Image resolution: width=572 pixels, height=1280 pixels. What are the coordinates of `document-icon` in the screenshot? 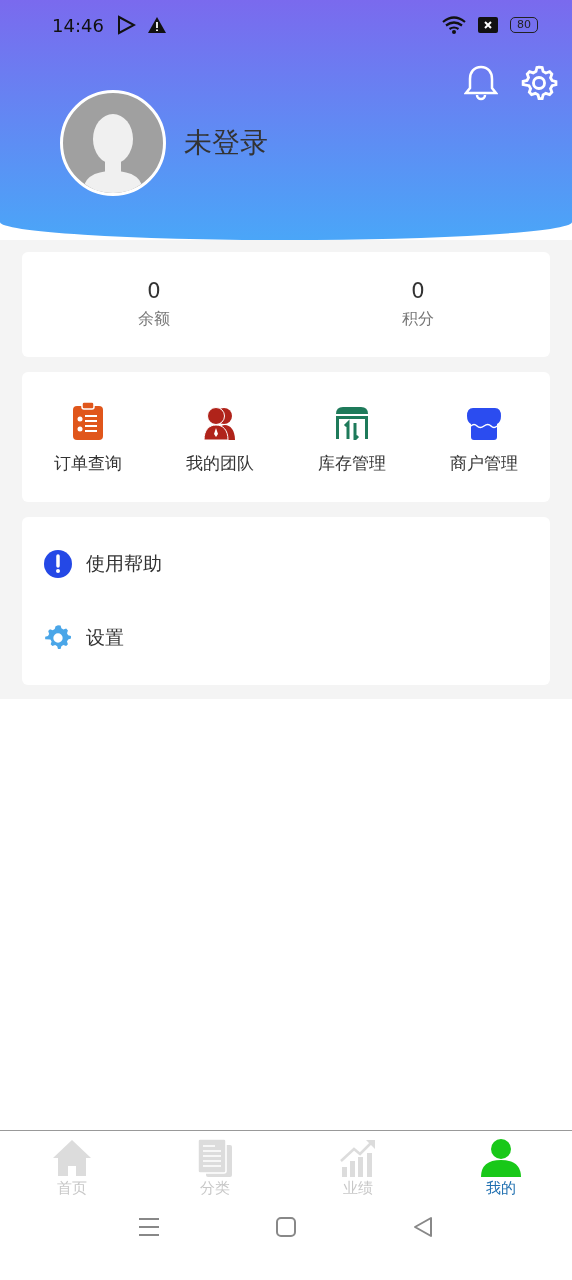 It's located at (214, 1158).